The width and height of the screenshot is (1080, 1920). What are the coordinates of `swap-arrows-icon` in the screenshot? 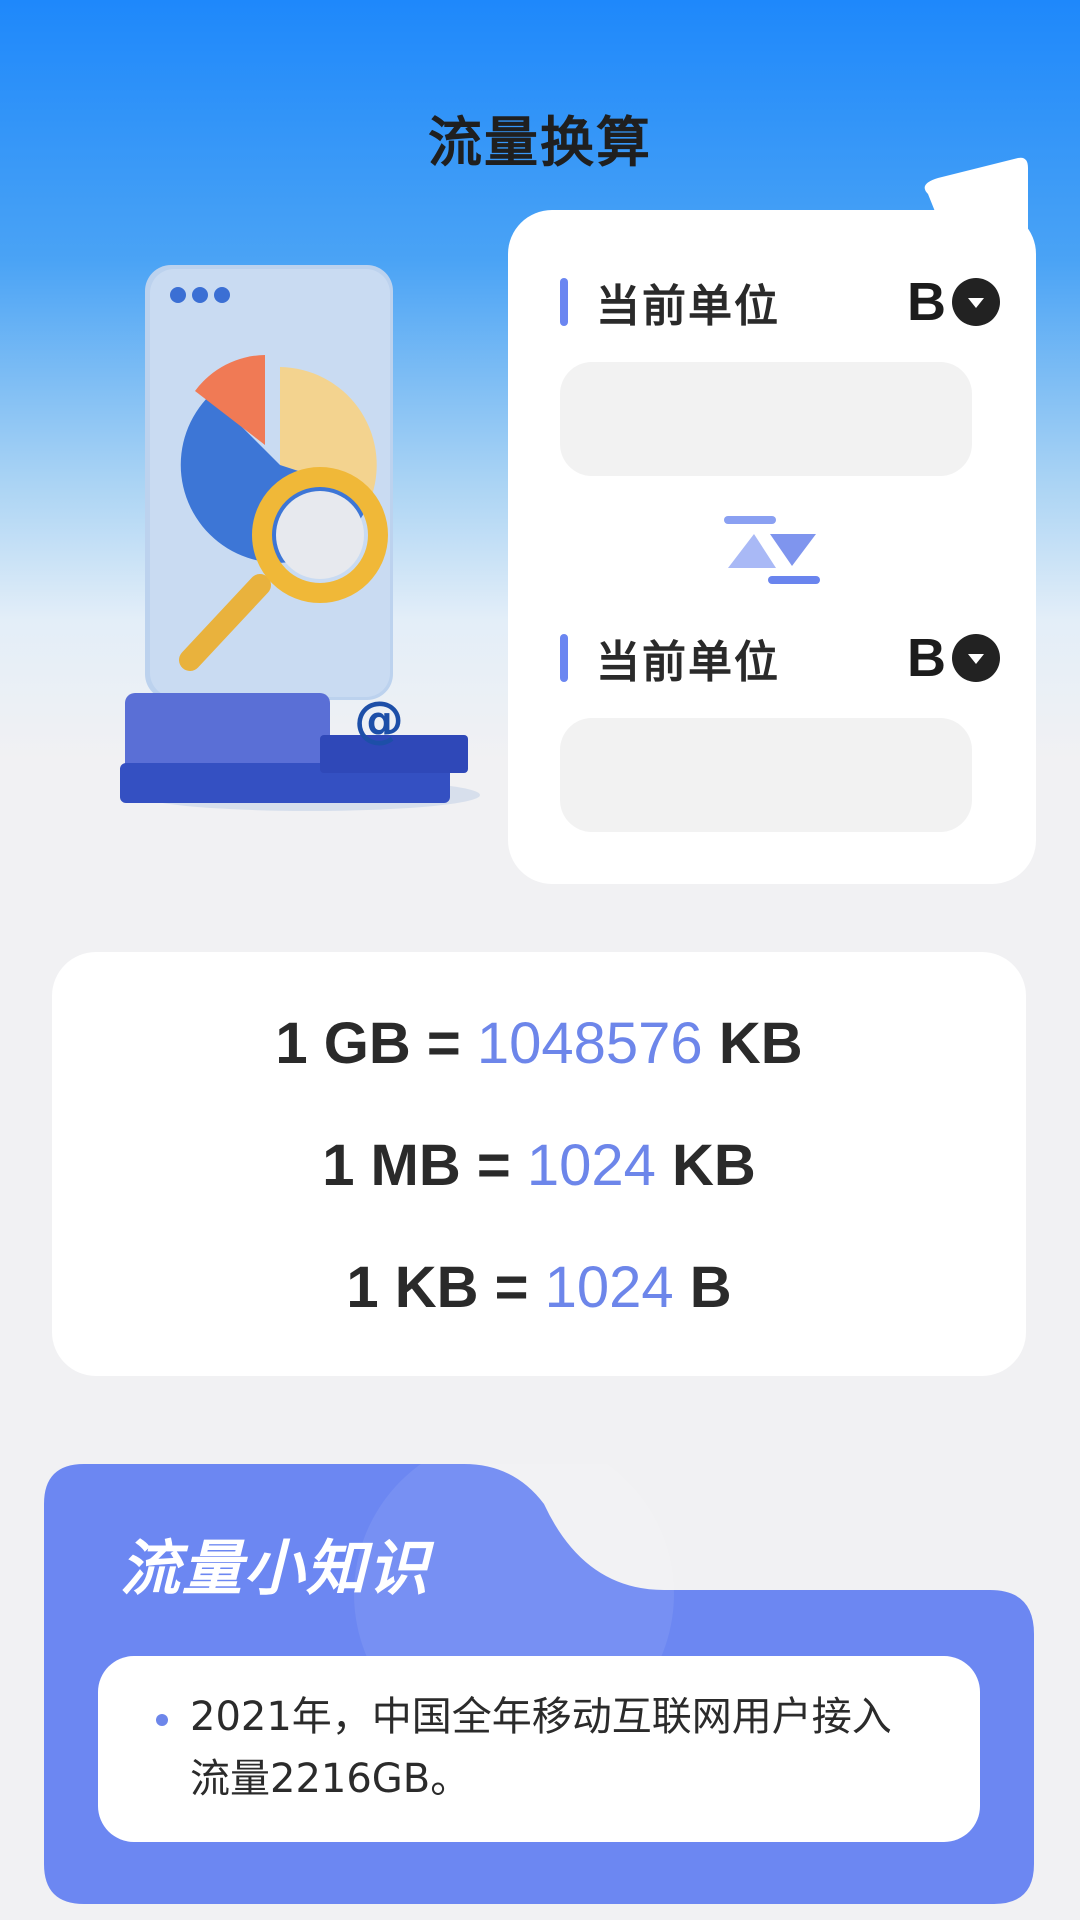 It's located at (772, 550).